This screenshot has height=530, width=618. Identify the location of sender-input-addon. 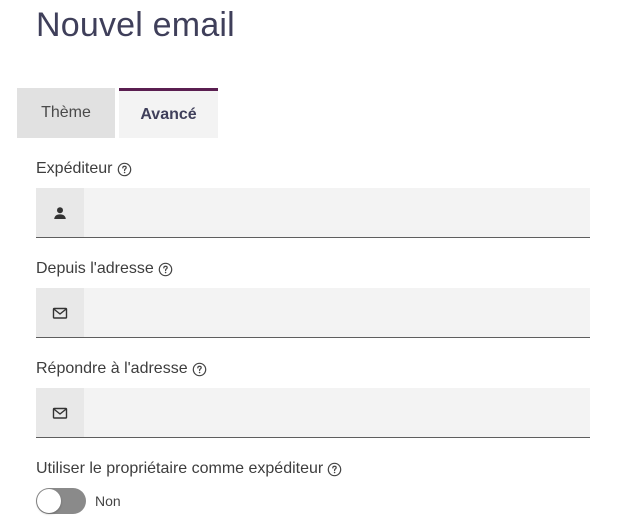
(60, 212).